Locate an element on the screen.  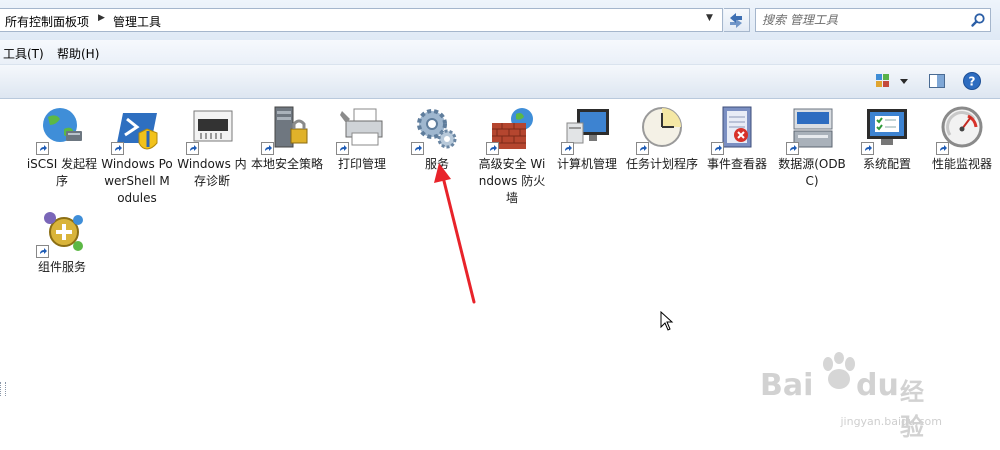
change-view-button is located at coordinates (892, 82).